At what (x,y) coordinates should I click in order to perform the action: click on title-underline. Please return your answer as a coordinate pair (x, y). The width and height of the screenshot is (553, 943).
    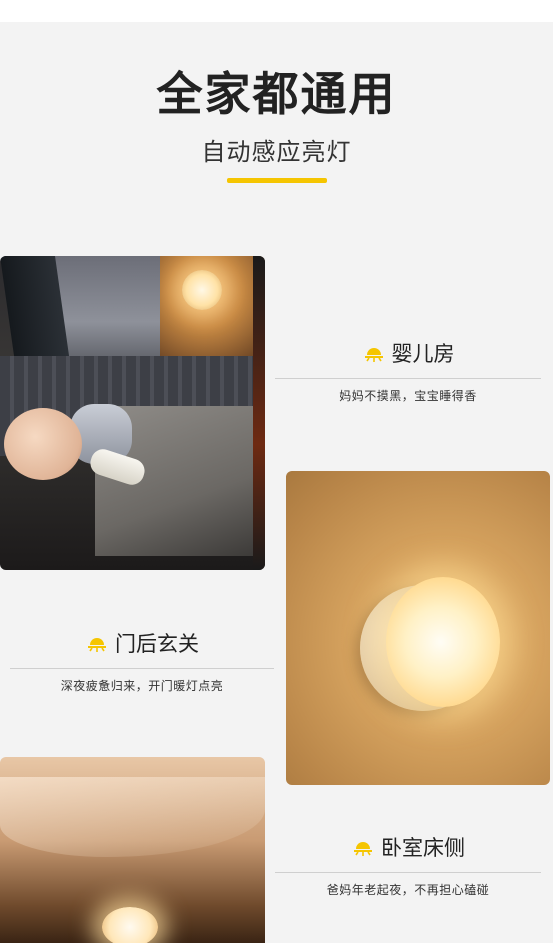
    Looking at the image, I should click on (277, 180).